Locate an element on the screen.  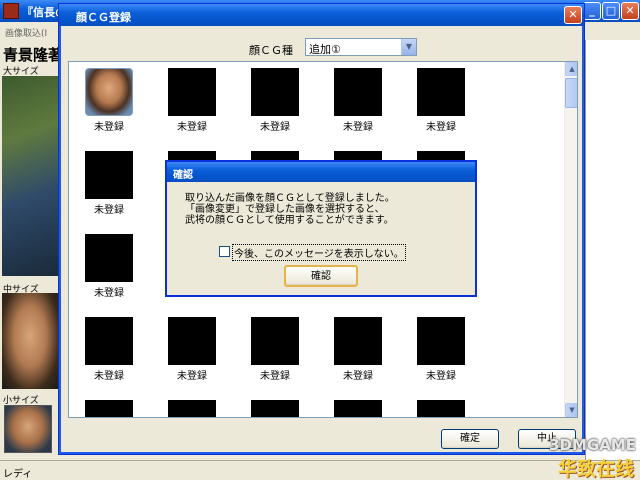
vertical-scrollbar: ▲ ▼ is located at coordinates (570, 239).